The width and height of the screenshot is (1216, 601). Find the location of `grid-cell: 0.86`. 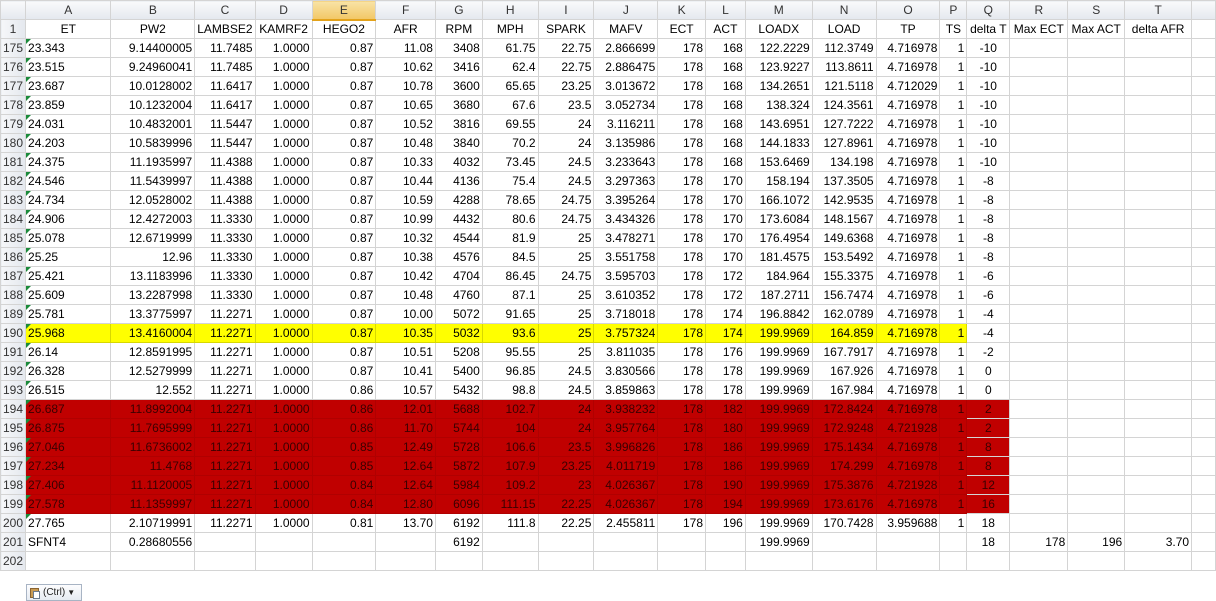

grid-cell: 0.86 is located at coordinates (344, 428).